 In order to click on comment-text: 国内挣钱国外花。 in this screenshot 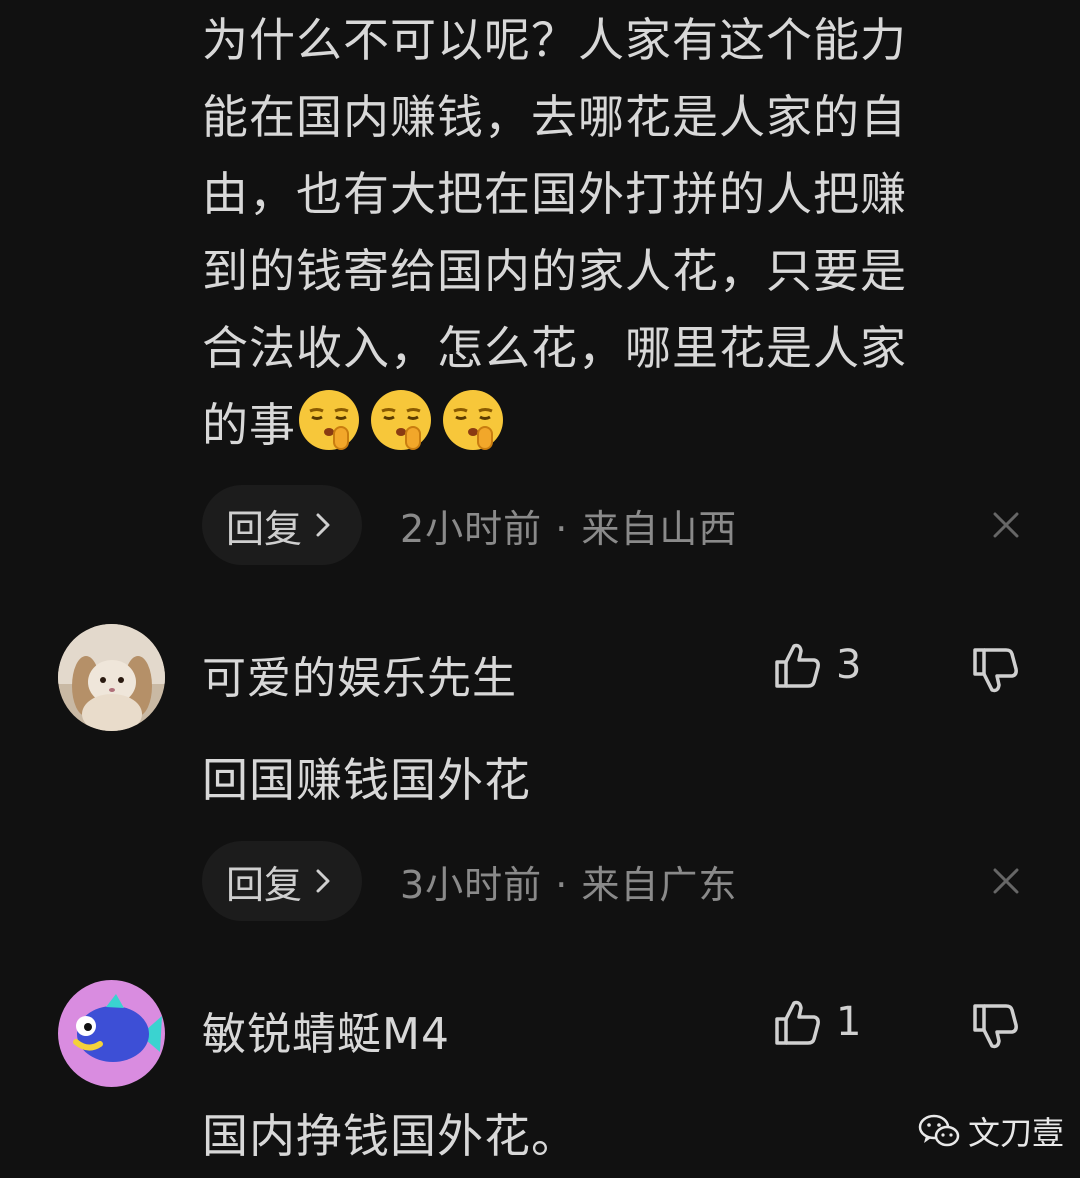, I will do `click(390, 1136)`.